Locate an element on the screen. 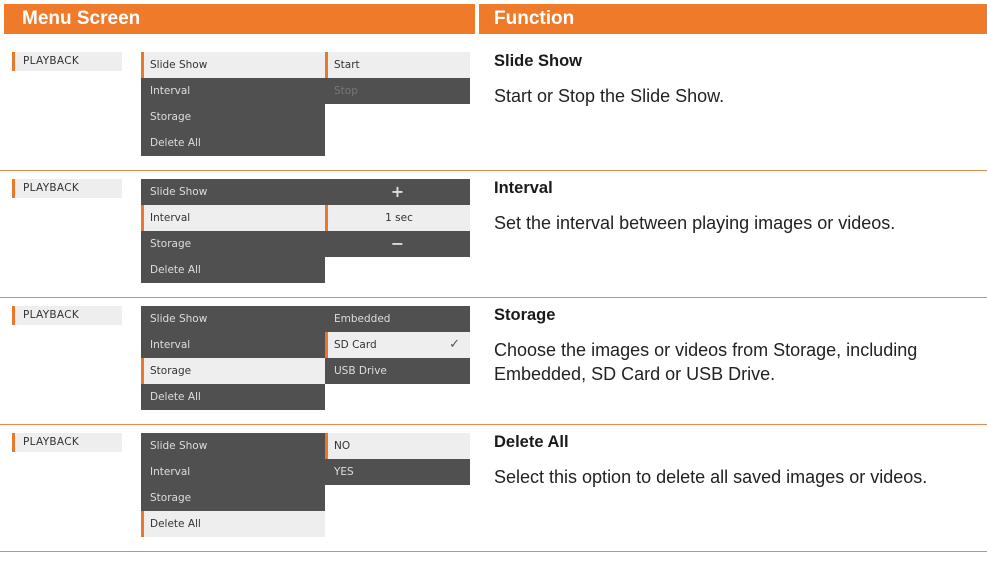 This screenshot has width=987, height=567. submenu-item-start: Start is located at coordinates (397, 65).